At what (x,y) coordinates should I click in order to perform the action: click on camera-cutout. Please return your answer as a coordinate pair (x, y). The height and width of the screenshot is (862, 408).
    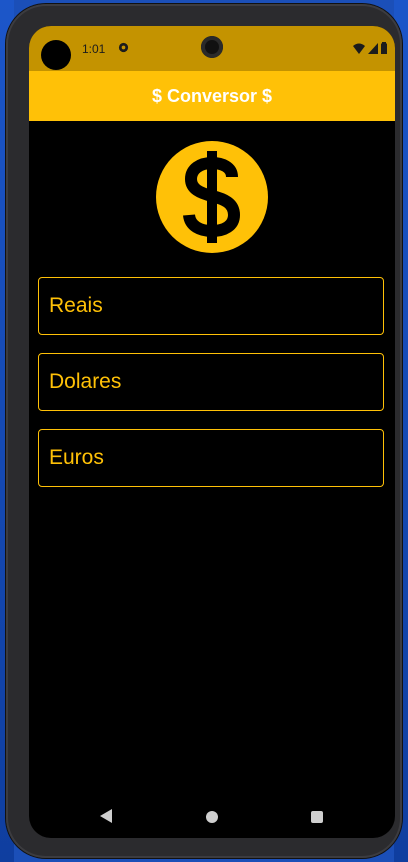
    Looking at the image, I should click on (212, 47).